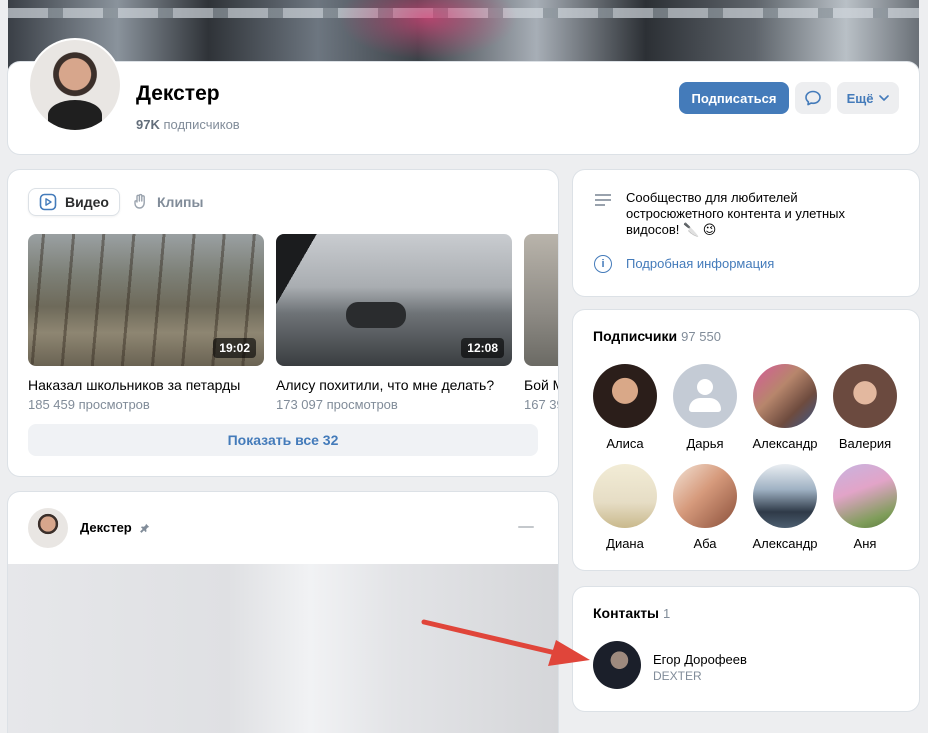  Describe the element at coordinates (603, 264) in the screenshot. I see `info-icon: i` at that location.